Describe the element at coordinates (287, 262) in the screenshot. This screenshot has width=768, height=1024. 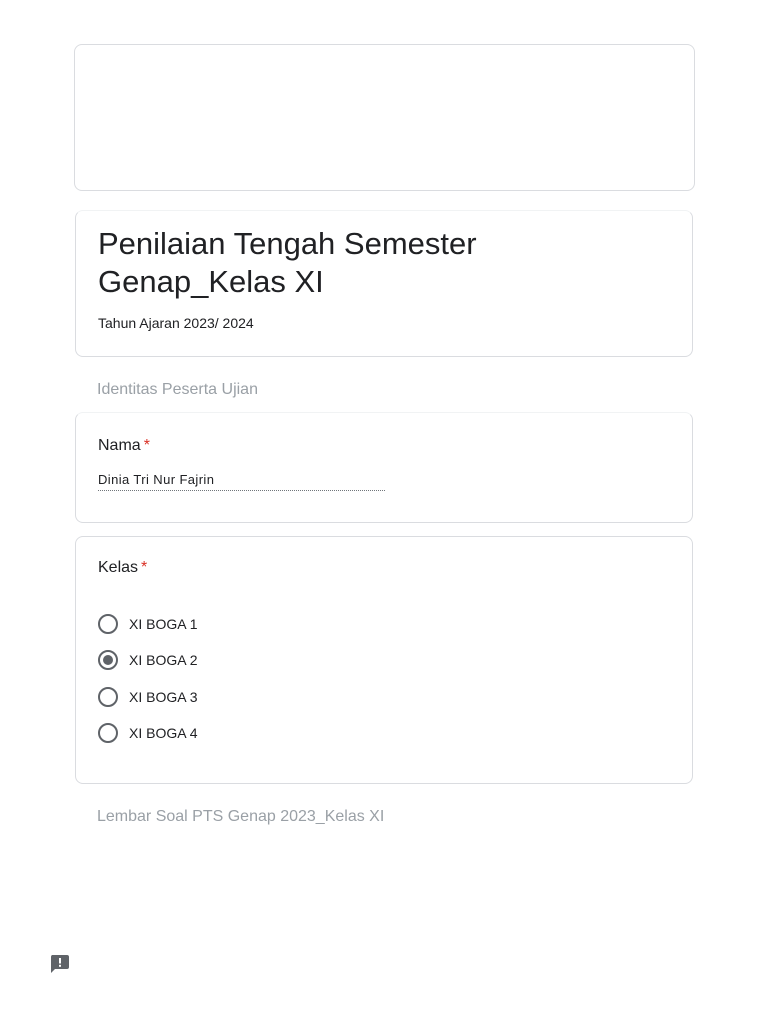
I see `form-title: Penilaian Tengah Semester Genap_Kelas XI` at that location.